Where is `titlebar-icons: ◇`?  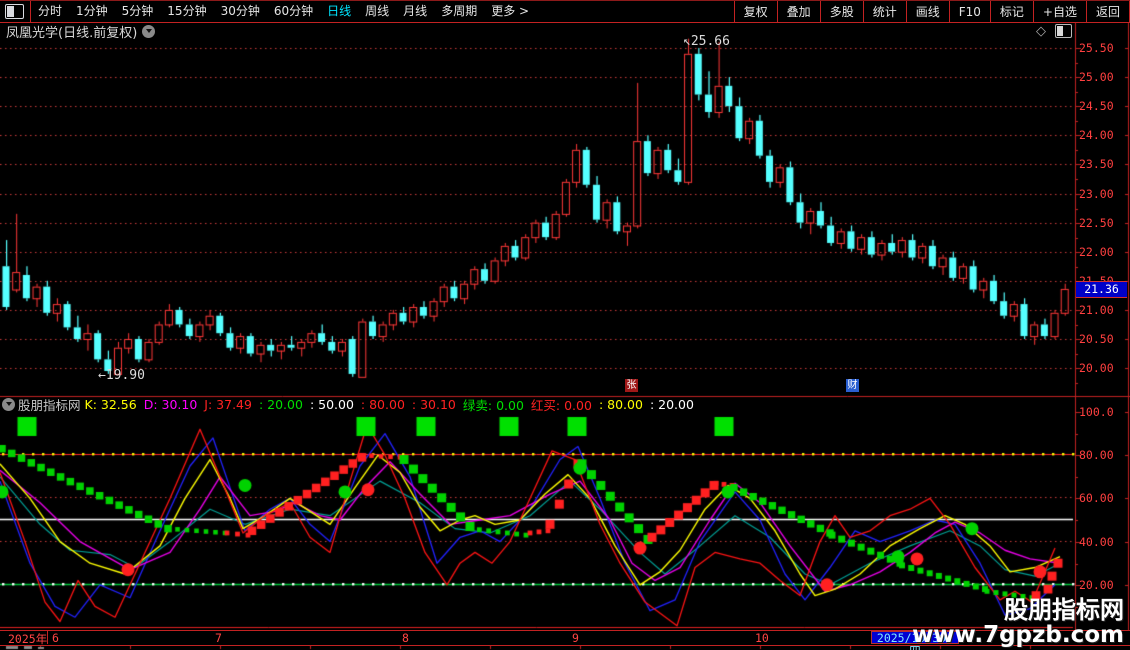 titlebar-icons: ◇ is located at coordinates (1054, 31).